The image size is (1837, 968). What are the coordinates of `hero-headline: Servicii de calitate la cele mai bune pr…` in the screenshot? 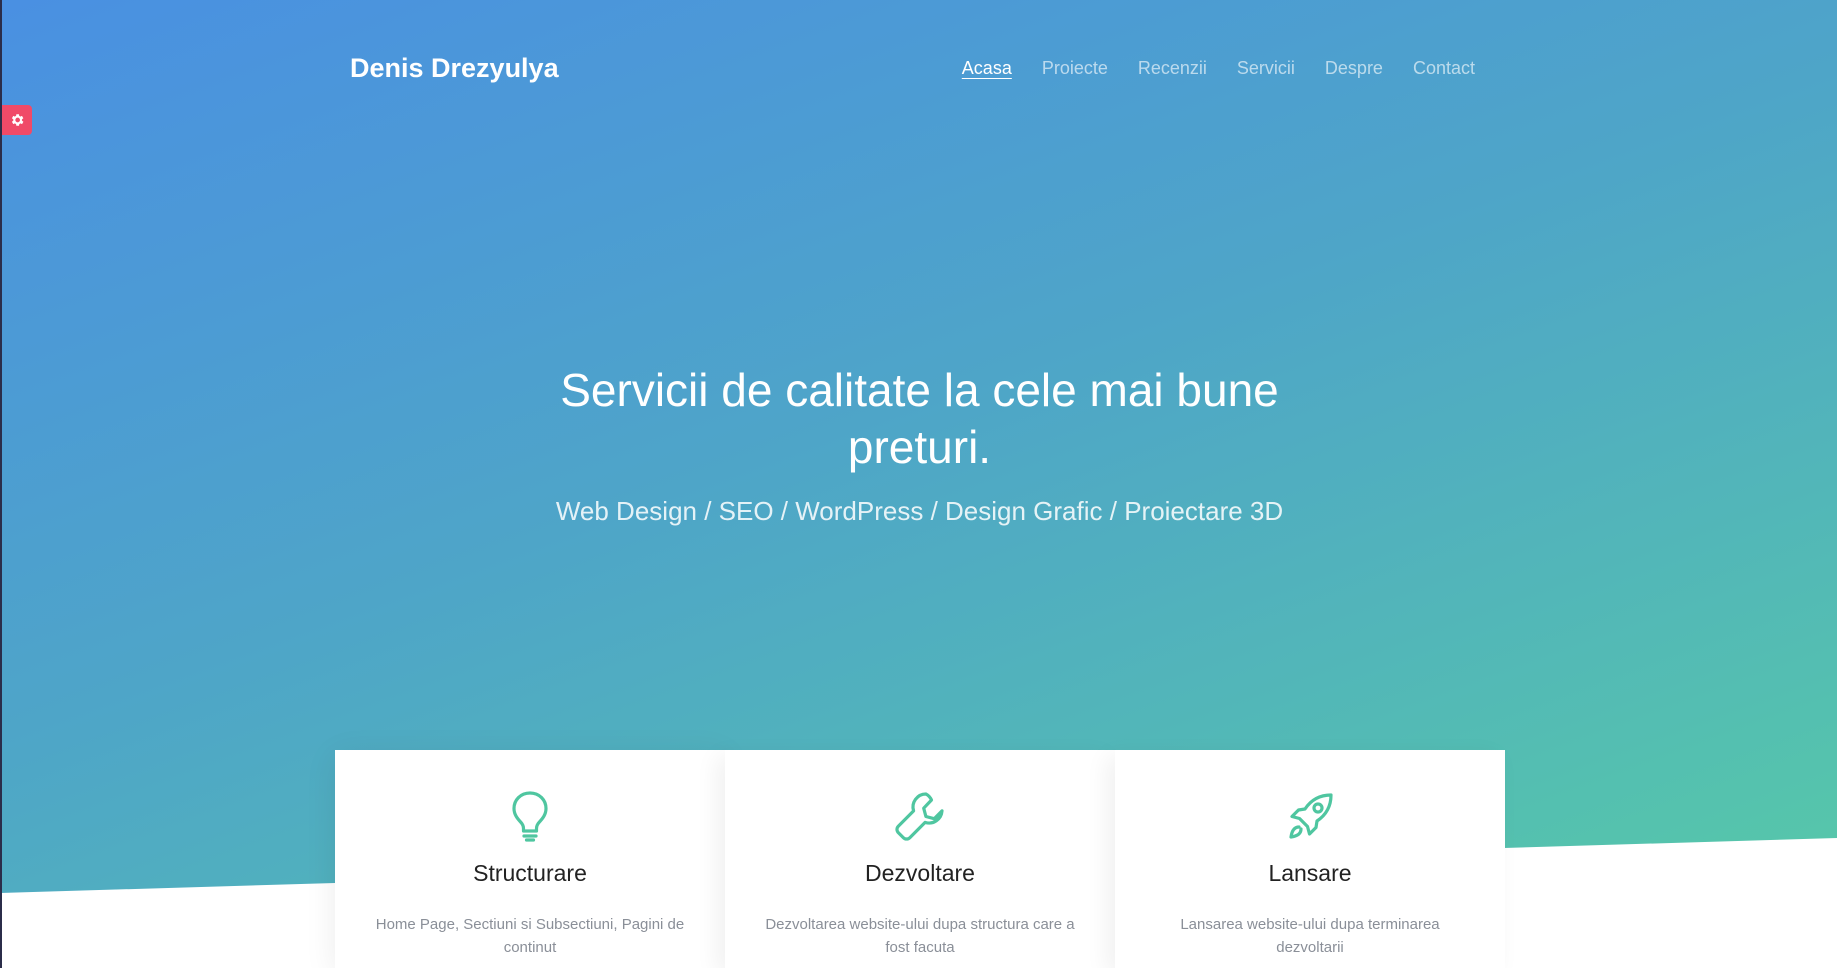 It's located at (919, 418).